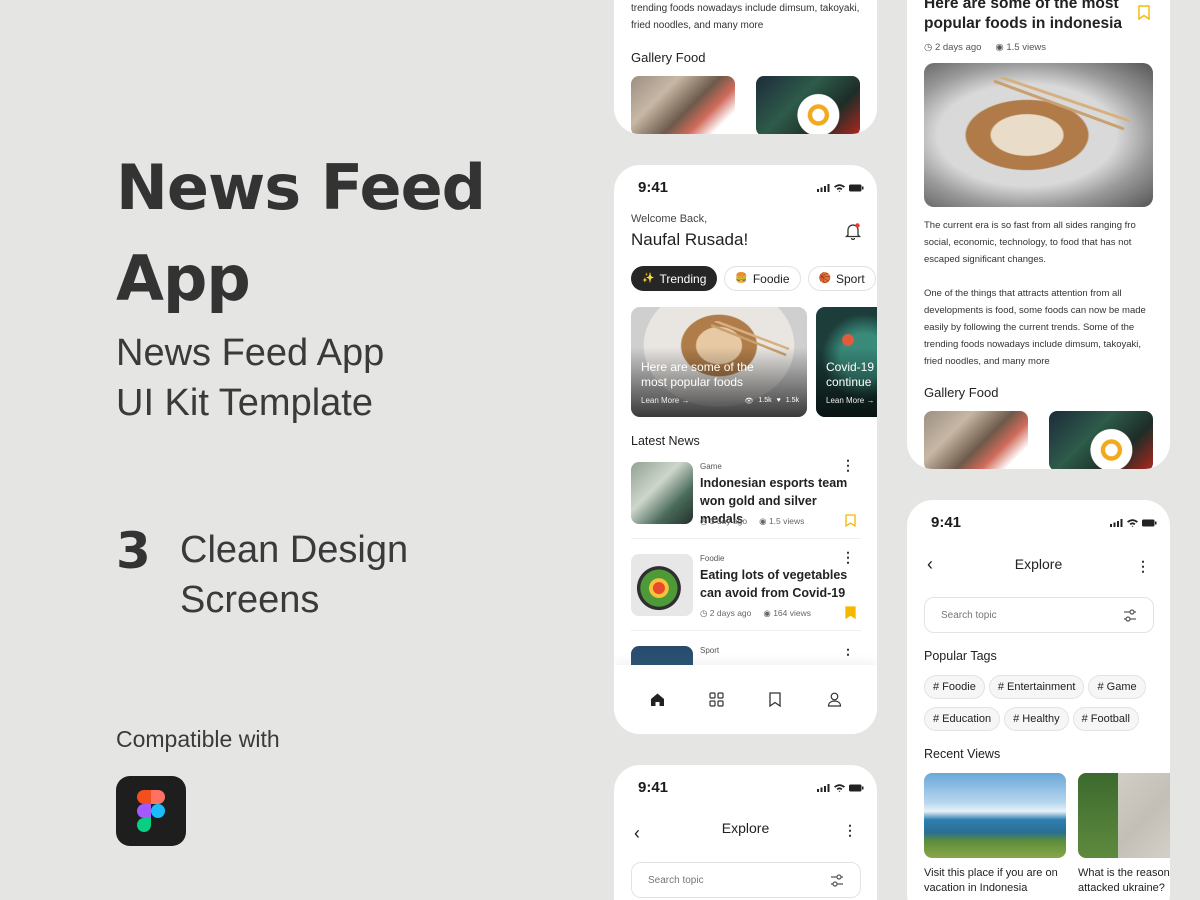 This screenshot has height=900, width=1200. Describe the element at coordinates (250, 353) in the screenshot. I see `promo-subtitle-line1: News Feed App` at that location.